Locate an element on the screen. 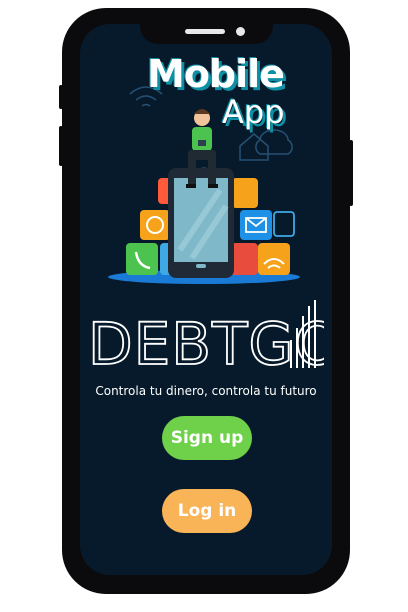  debtgo-logo: DEBTGO is located at coordinates (214, 338).